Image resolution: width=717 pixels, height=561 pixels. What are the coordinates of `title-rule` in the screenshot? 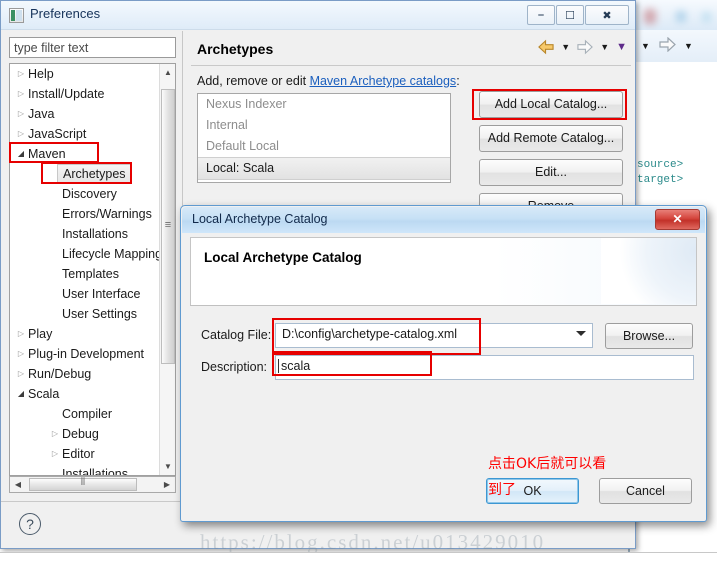 It's located at (411, 65).